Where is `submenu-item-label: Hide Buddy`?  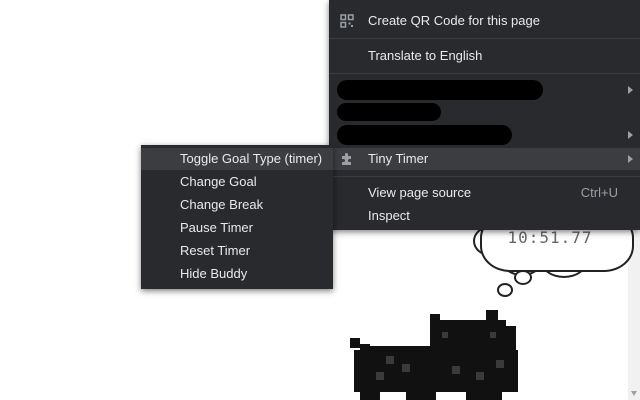
submenu-item-label: Hide Buddy is located at coordinates (214, 273).